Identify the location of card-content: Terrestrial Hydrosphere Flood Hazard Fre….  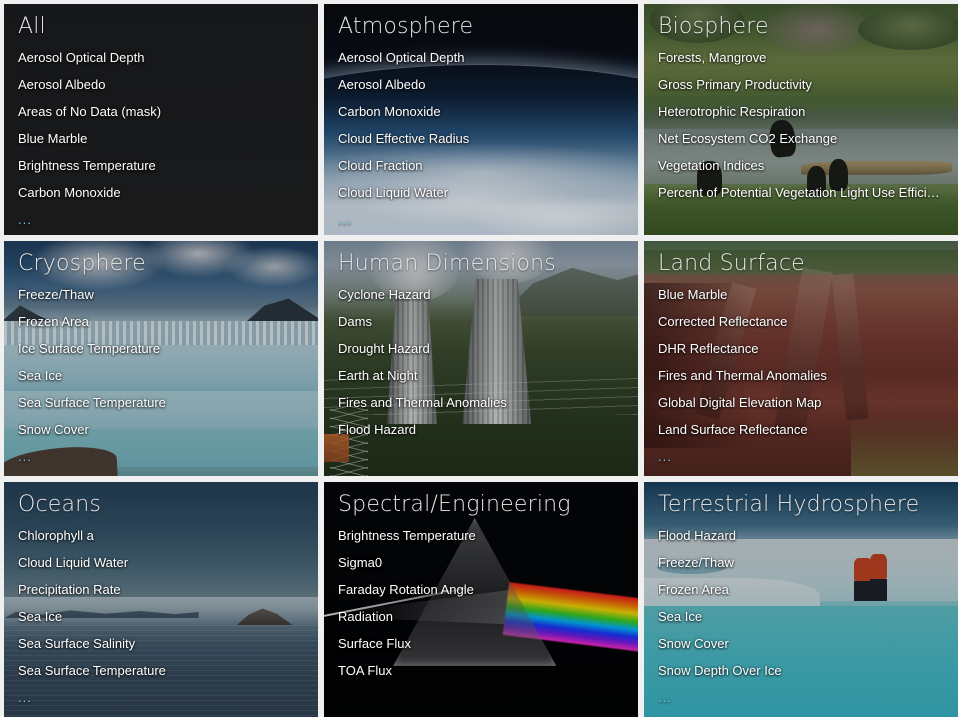
(801, 599).